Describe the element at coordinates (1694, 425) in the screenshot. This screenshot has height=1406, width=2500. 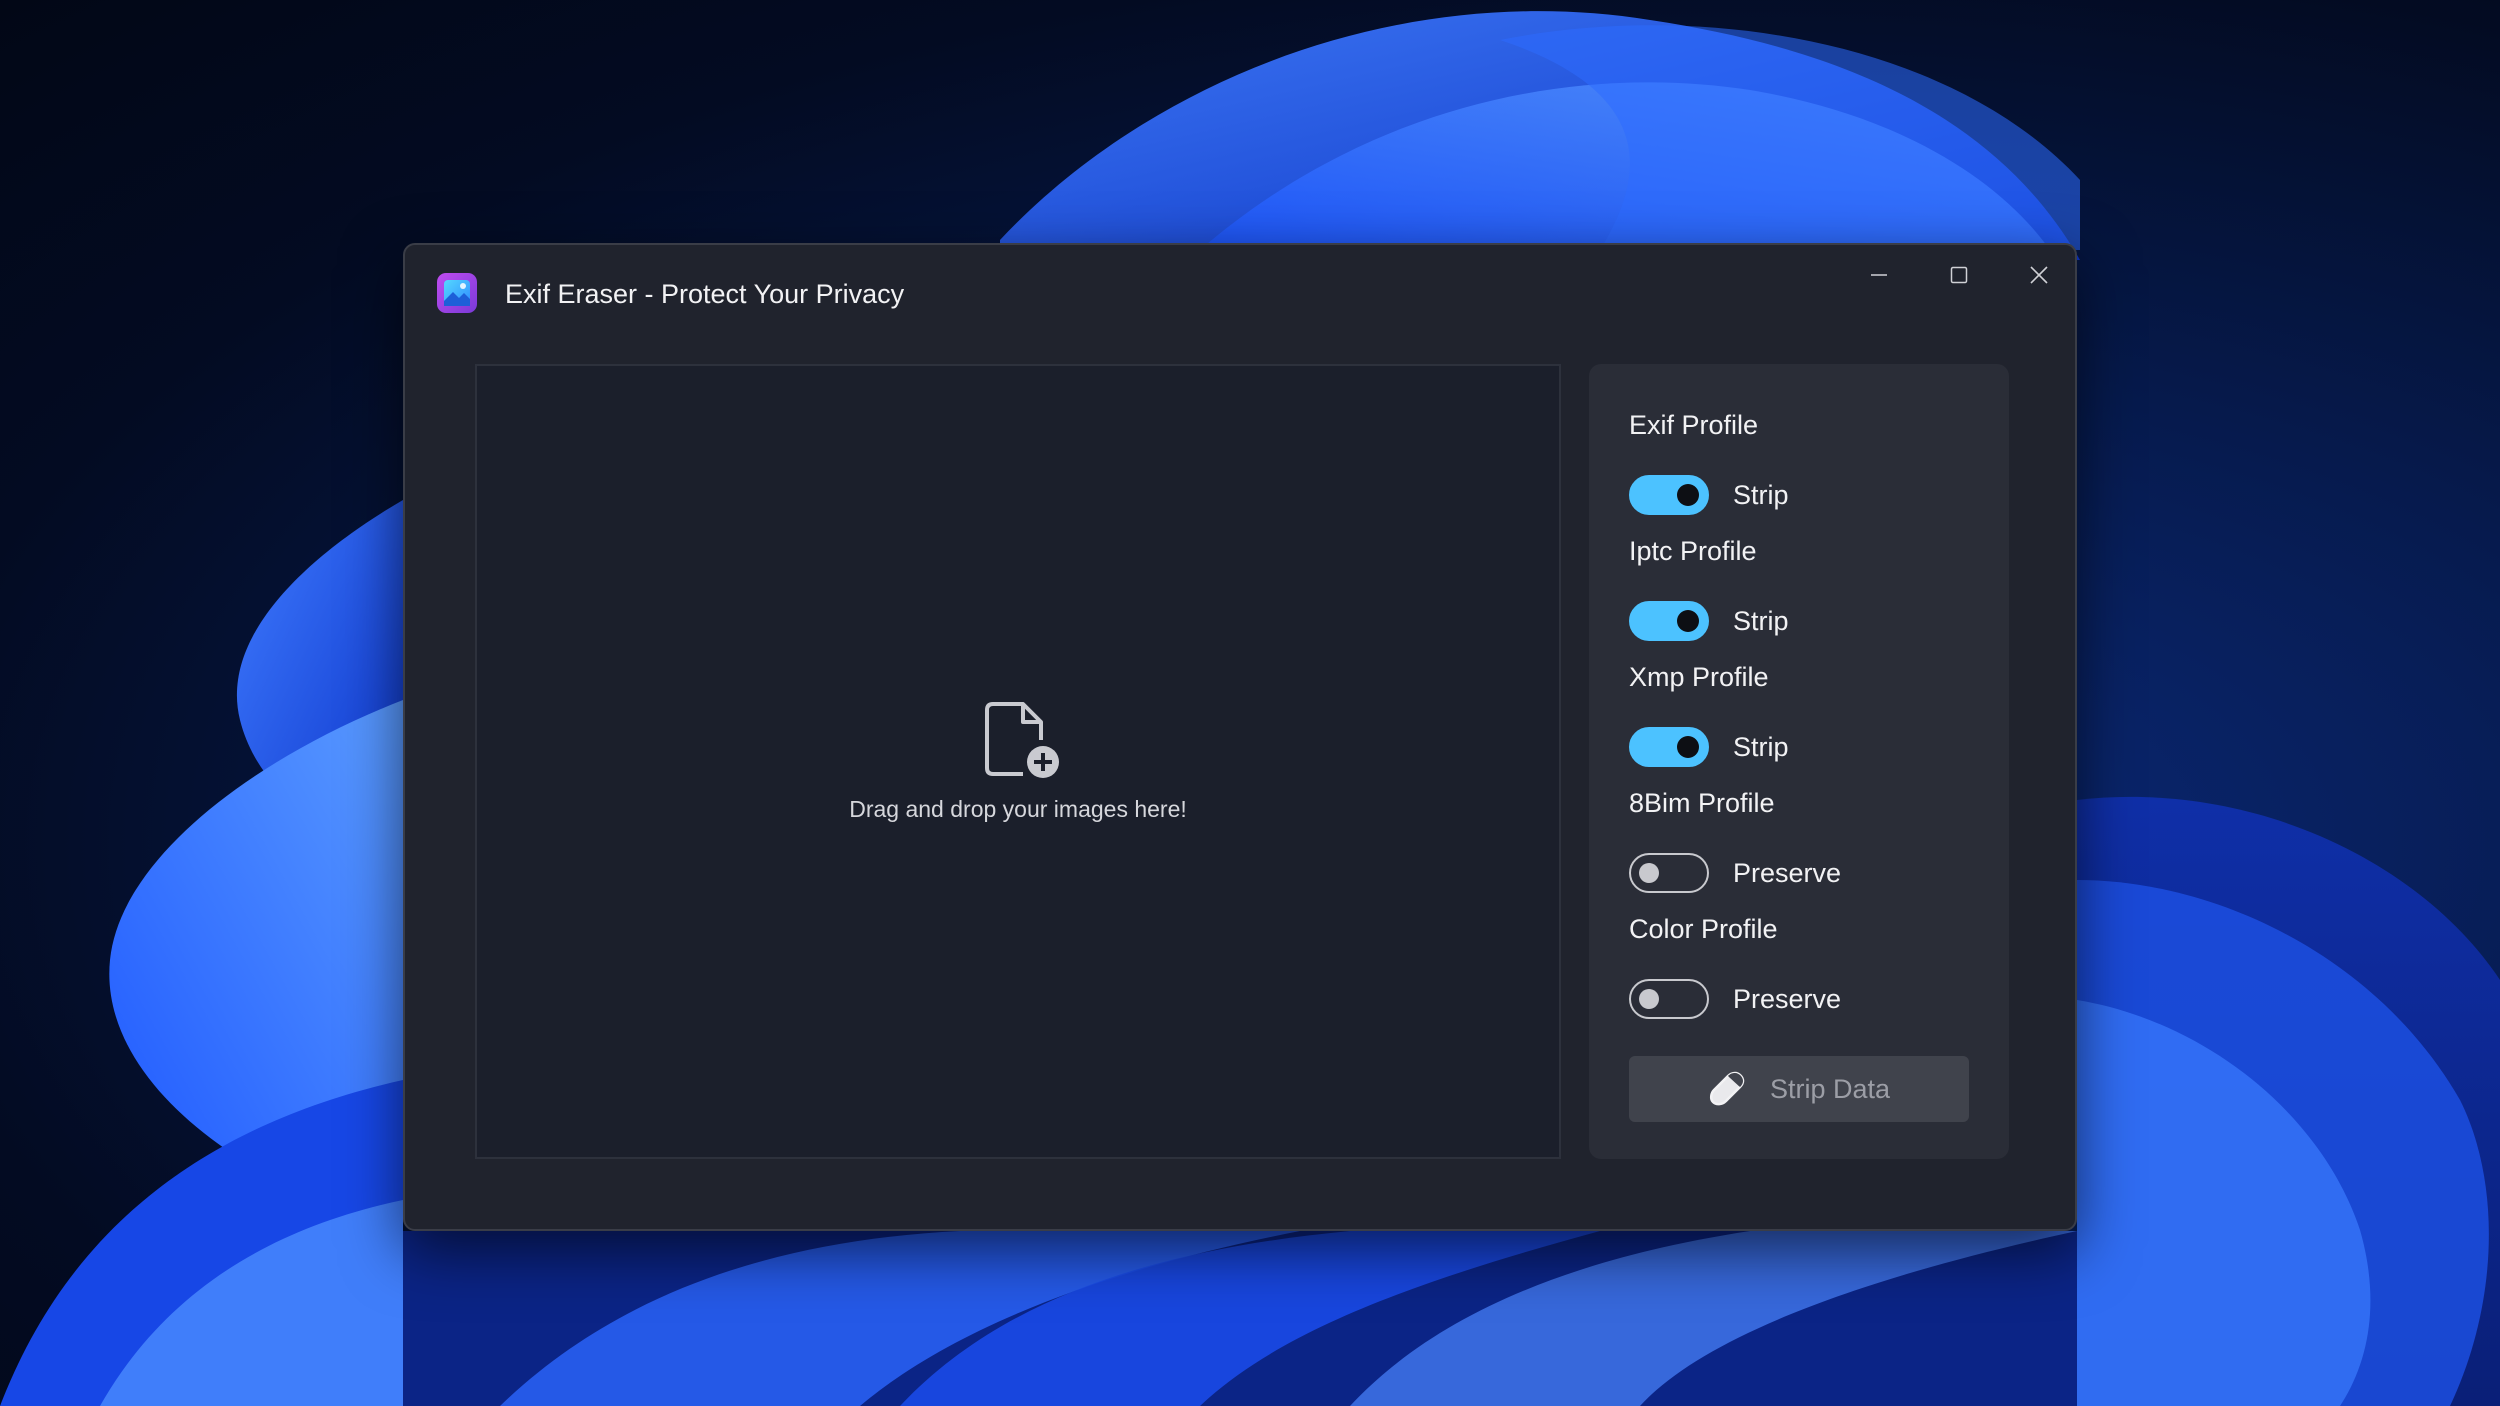
I see `exif-profile-heading: Exif Profile` at that location.